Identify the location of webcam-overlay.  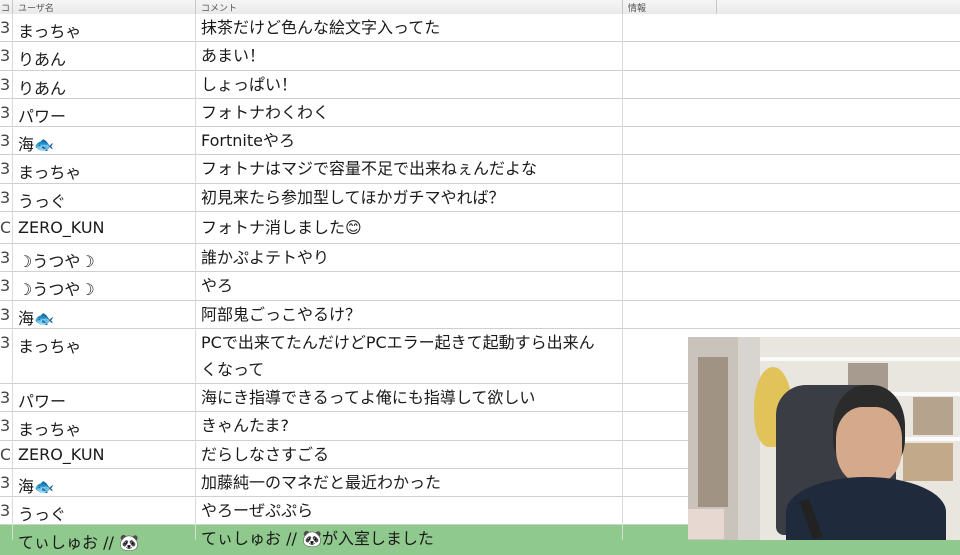
(824, 438).